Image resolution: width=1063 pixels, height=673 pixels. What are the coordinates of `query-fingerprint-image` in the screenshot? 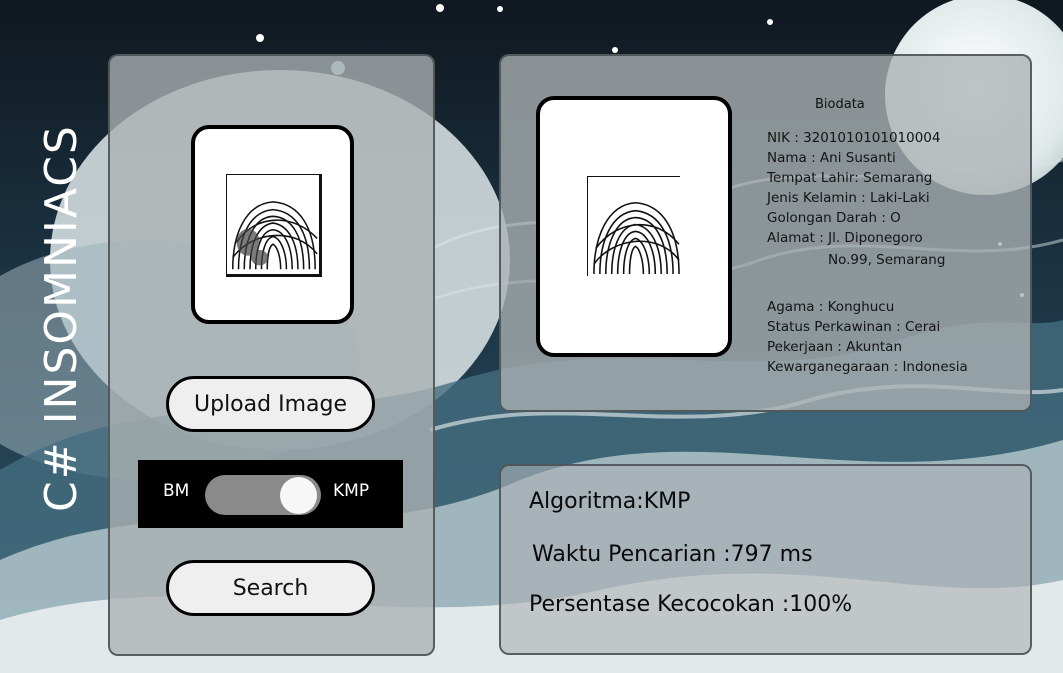 It's located at (274, 225).